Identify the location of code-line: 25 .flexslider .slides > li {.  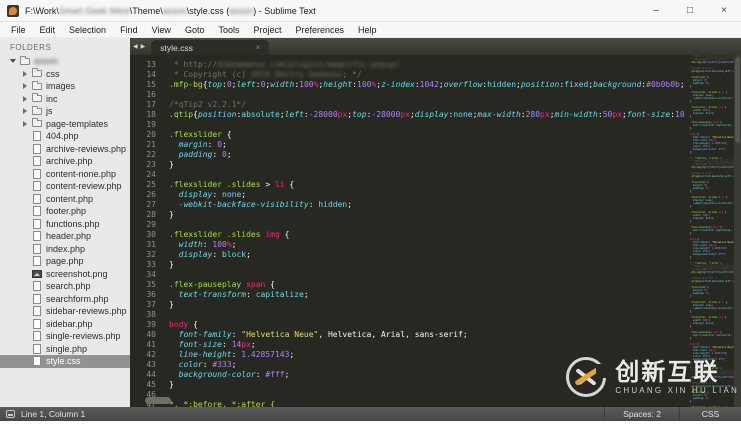
(435, 185).